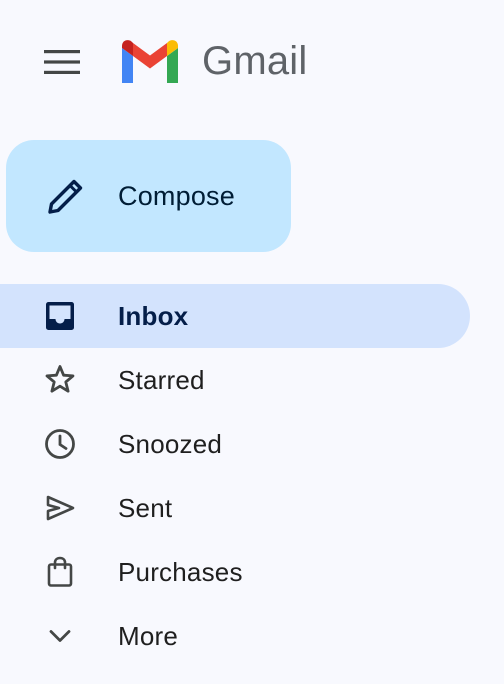 This screenshot has height=684, width=504. What do you see at coordinates (60, 636) in the screenshot?
I see `chevron-down-icon` at bounding box center [60, 636].